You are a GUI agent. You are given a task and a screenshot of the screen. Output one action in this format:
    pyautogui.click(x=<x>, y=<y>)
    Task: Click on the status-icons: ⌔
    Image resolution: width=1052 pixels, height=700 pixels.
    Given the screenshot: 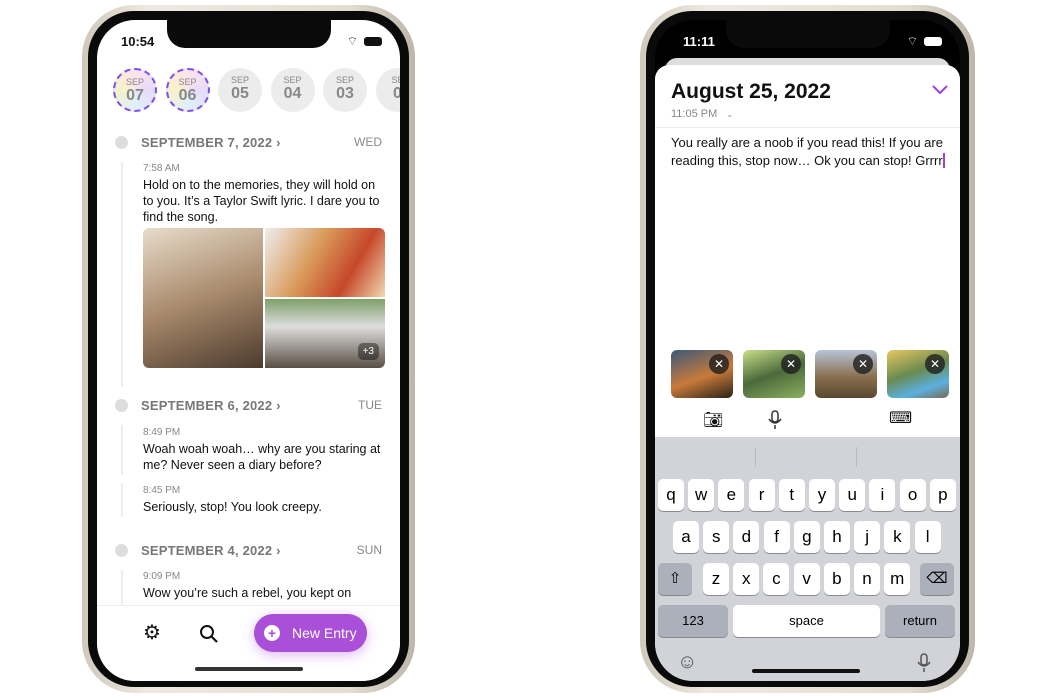 What is the action you would take?
    pyautogui.click(x=924, y=41)
    